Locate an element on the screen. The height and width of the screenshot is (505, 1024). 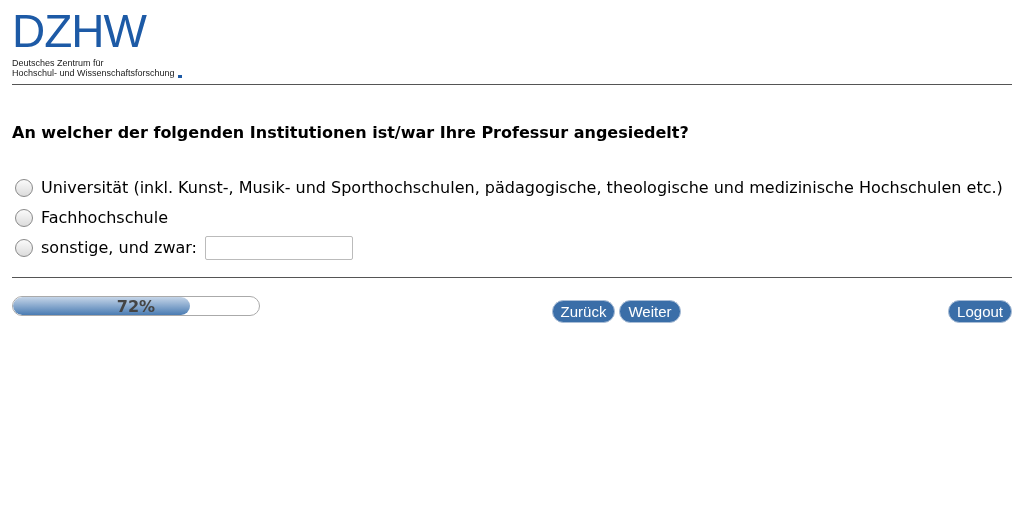
logo-square-icon is located at coordinates (179, 76).